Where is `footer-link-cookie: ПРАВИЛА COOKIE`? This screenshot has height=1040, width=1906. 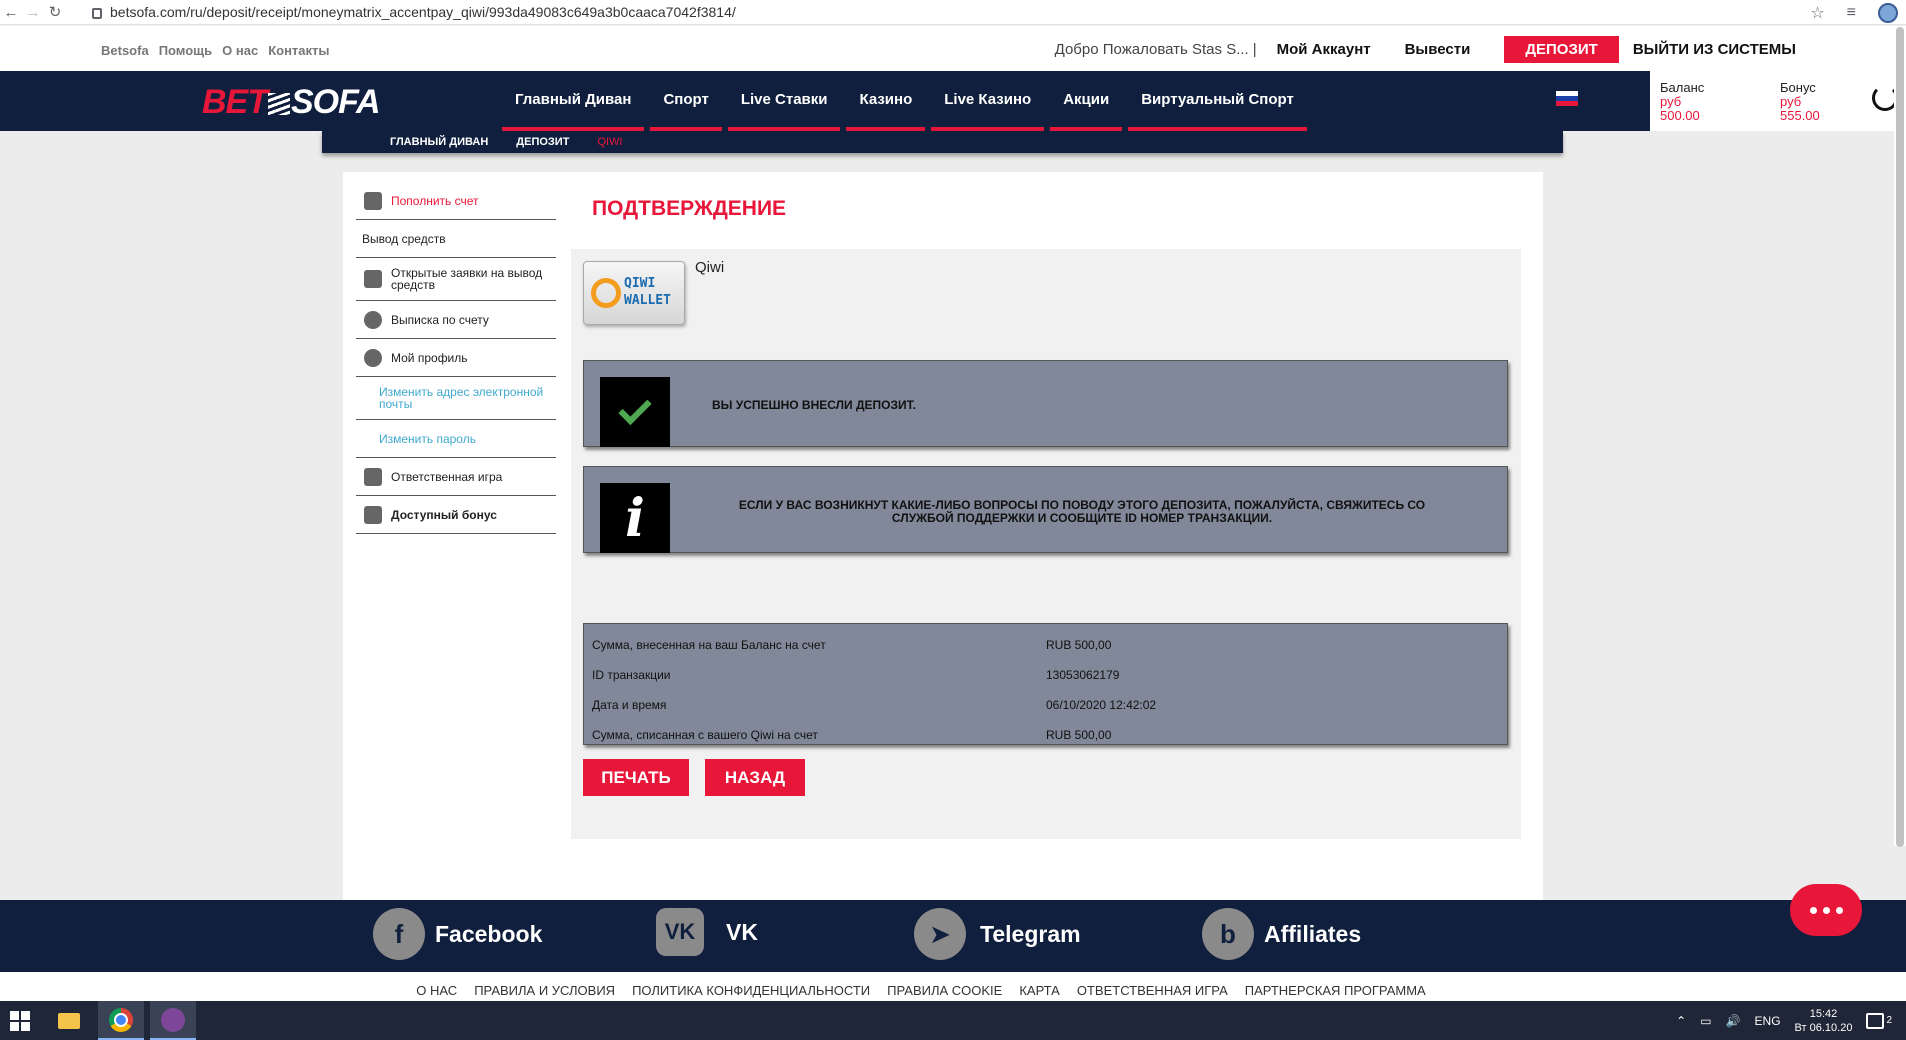 footer-link-cookie: ПРАВИЛА COOKIE is located at coordinates (944, 992).